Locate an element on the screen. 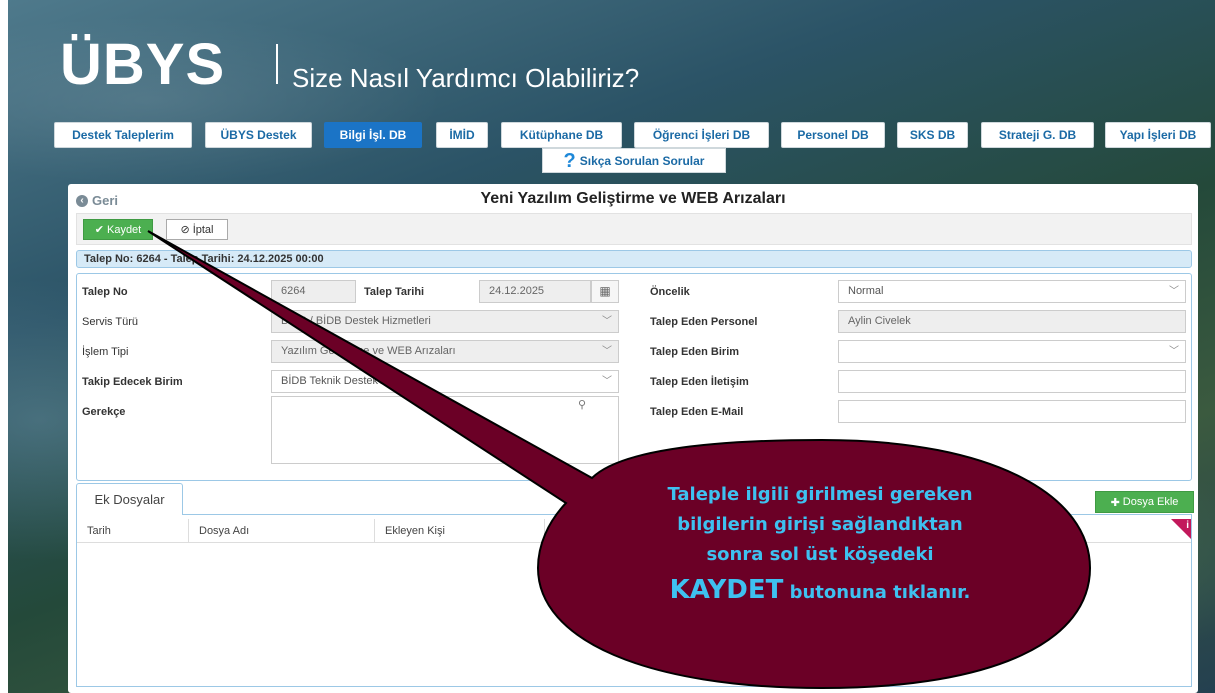 This screenshot has width=1215, height=693. faq-button: ? Sıkça Sorulan Sorular is located at coordinates (634, 160).